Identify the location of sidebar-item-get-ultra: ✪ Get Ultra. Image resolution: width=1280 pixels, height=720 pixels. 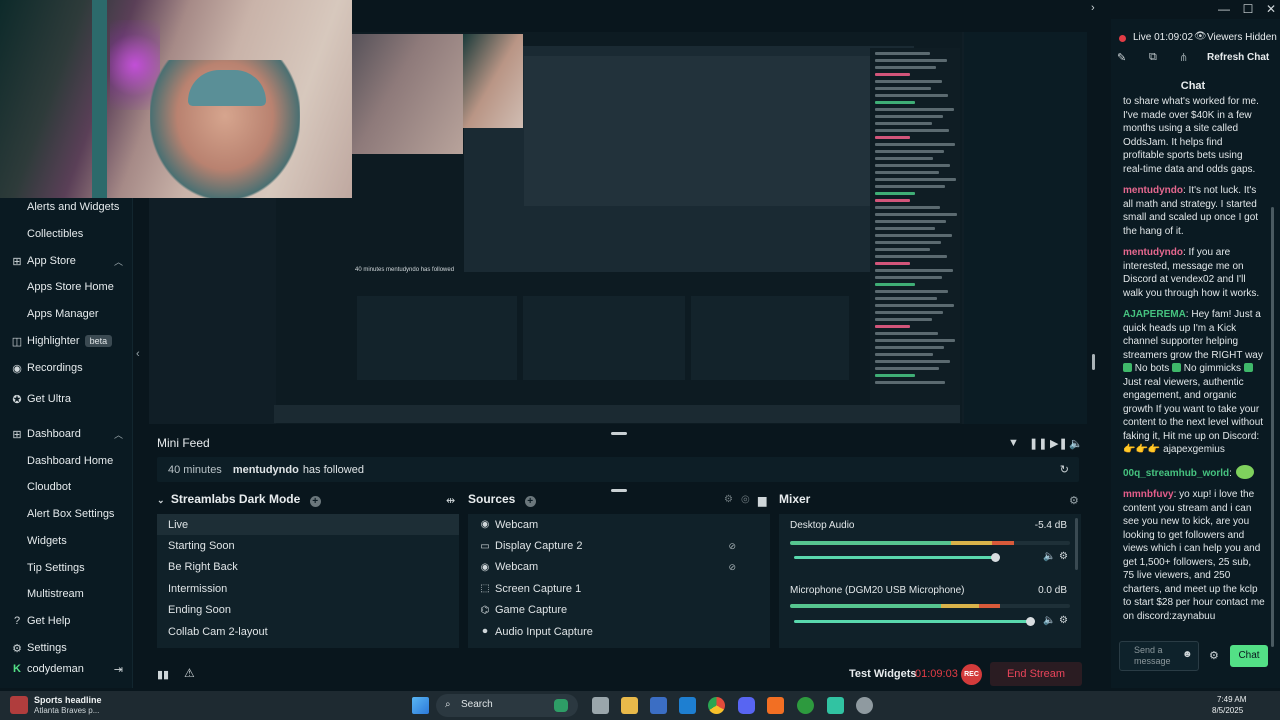
(66, 399).